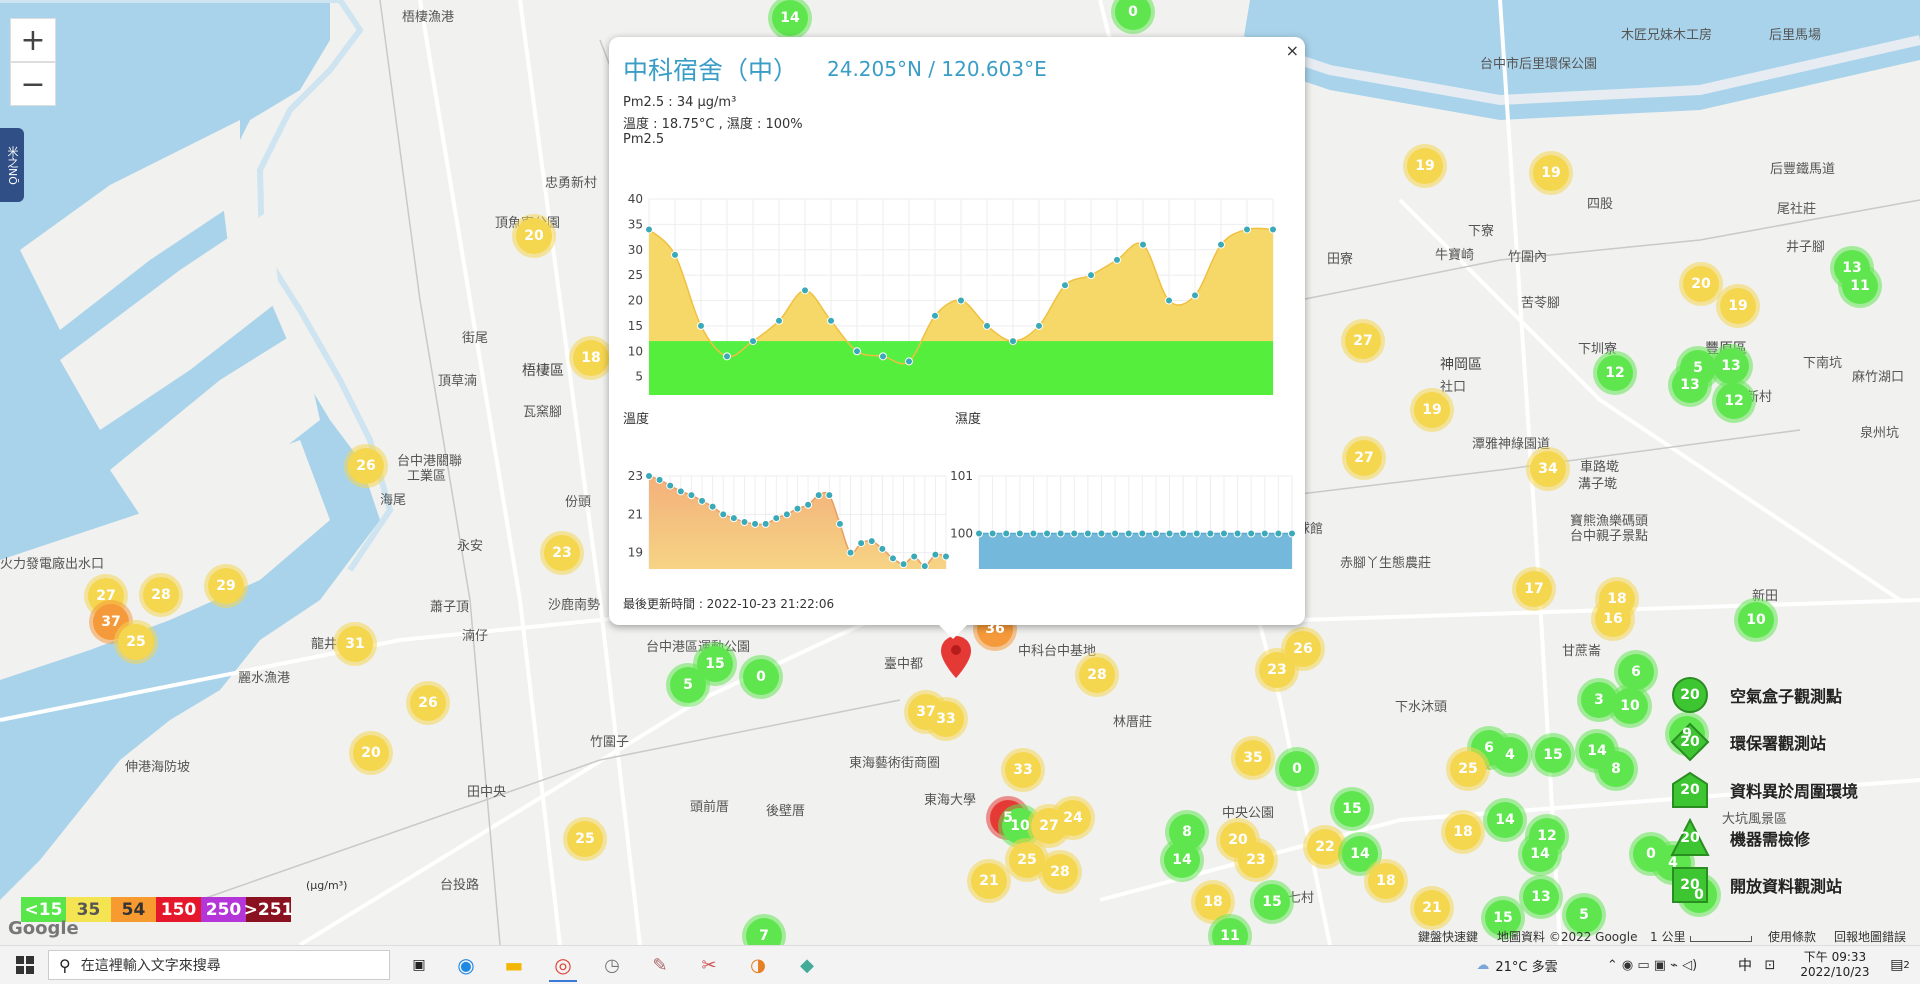  I want to click on zoom-in-button: +, so click(33, 40).